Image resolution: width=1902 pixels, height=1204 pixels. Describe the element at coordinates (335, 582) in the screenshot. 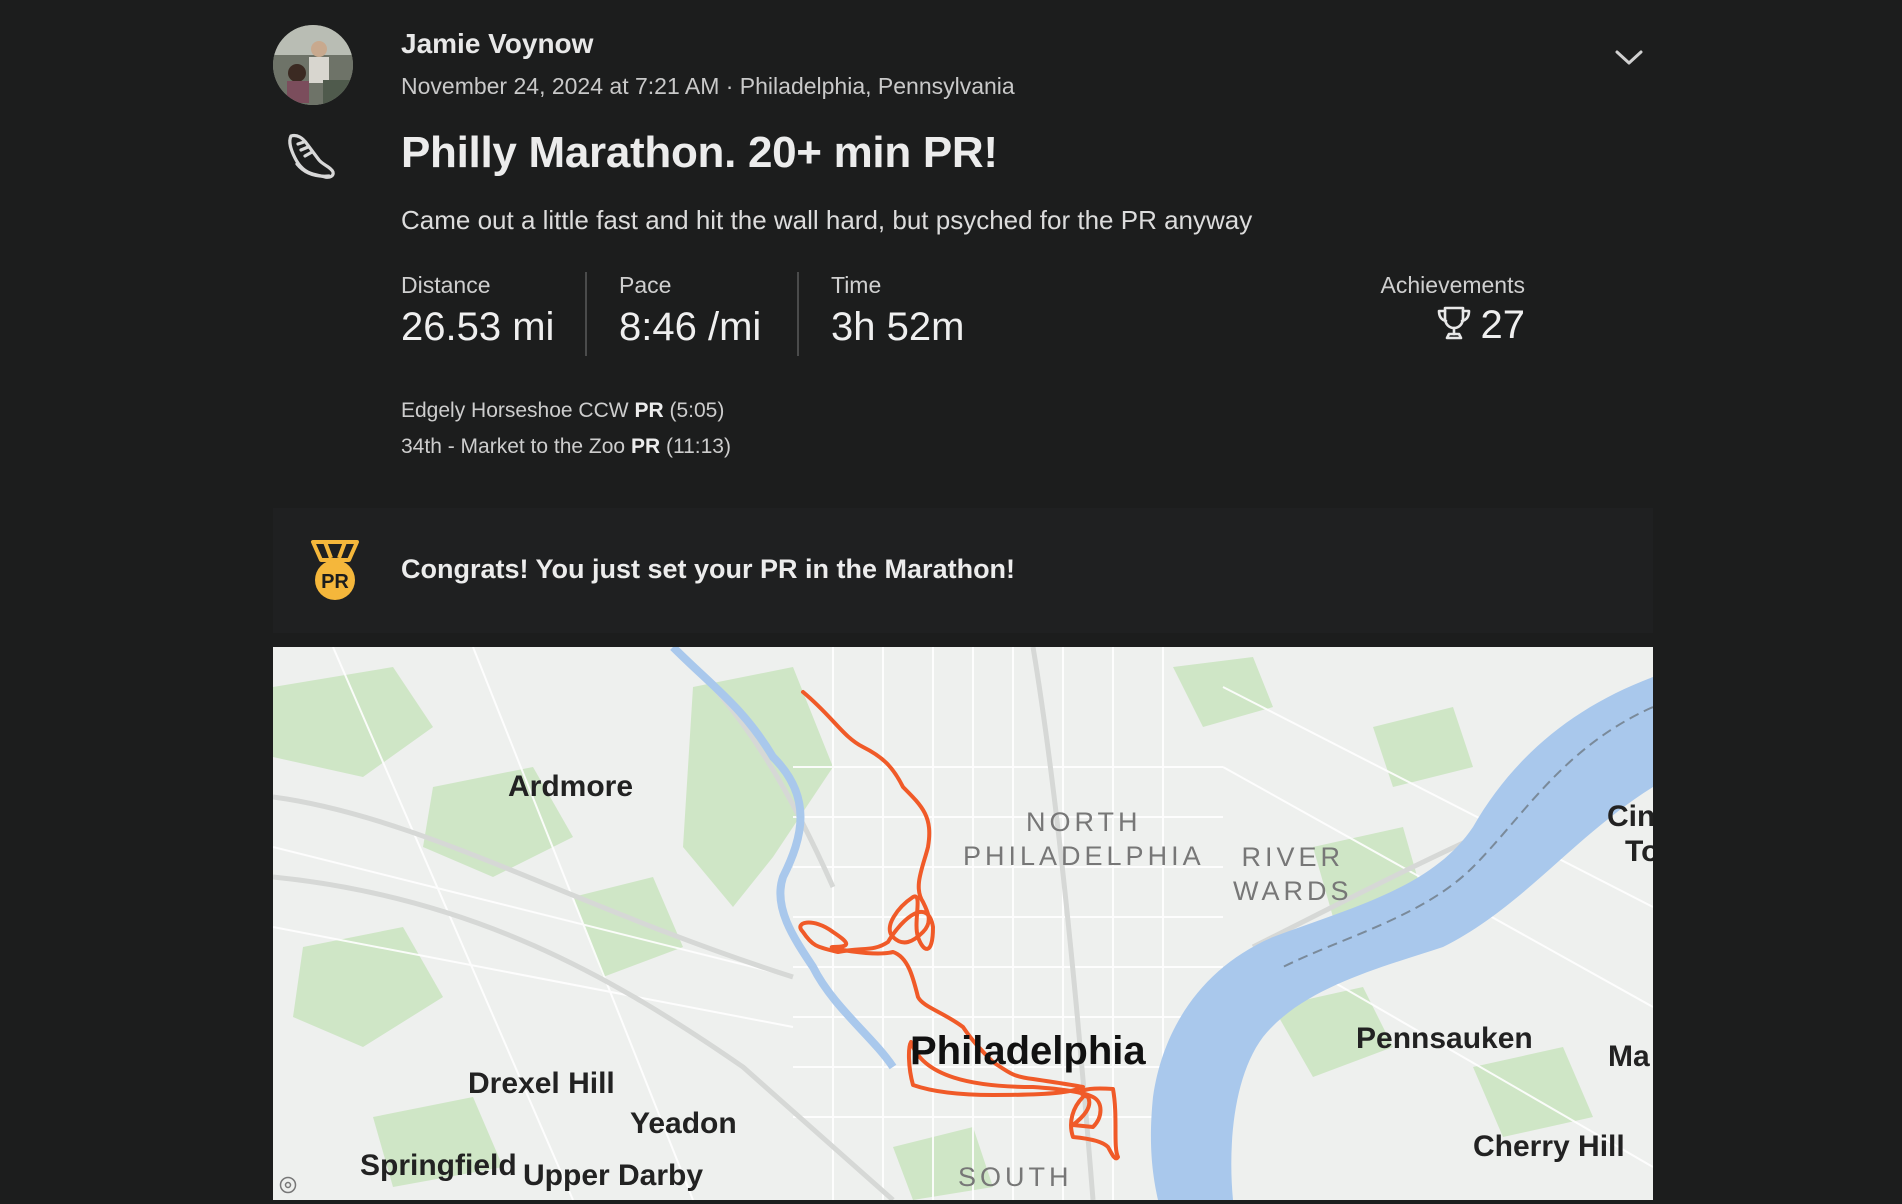

I see `pr-medal-label: PR` at that location.